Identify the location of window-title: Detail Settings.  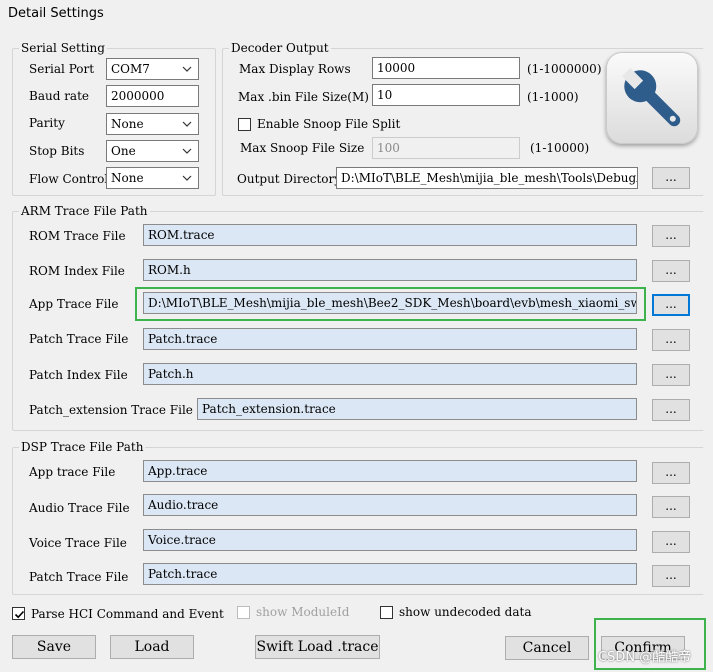
(56, 13).